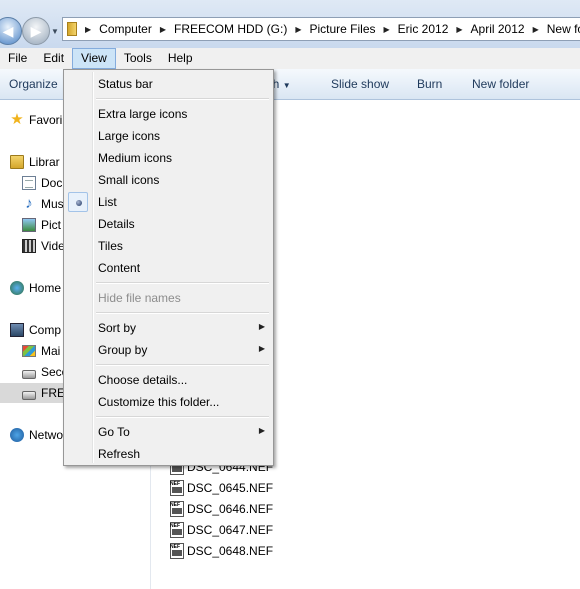  I want to click on star-icon: ★, so click(17, 119).